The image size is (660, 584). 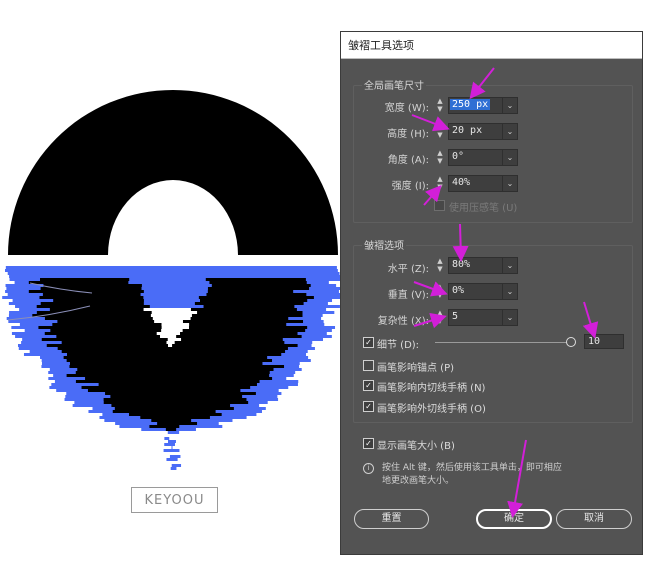 What do you see at coordinates (470, 104) in the screenshot?
I see `width-value: 250 px` at bounding box center [470, 104].